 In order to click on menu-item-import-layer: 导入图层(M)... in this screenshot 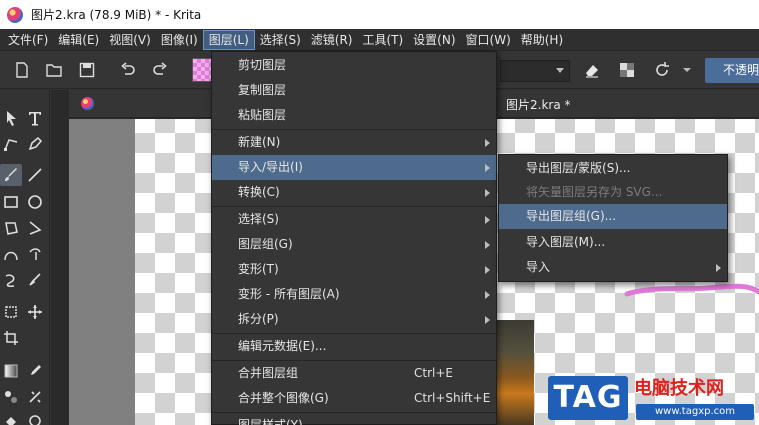, I will do `click(613, 242)`.